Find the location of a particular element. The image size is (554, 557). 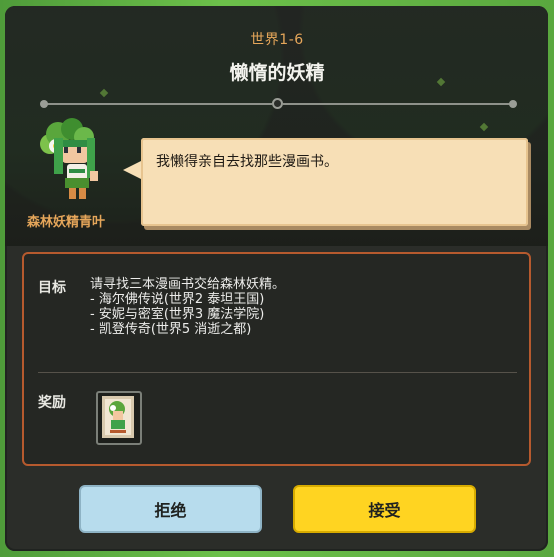

reject-button: 拒绝 is located at coordinates (170, 509).